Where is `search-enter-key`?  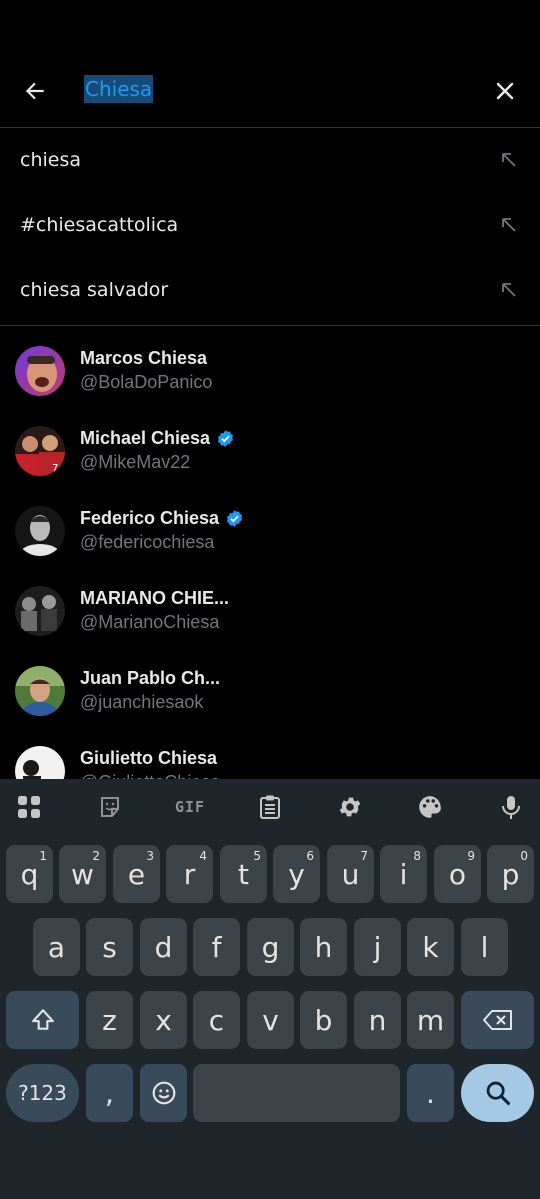 search-enter-key is located at coordinates (497, 1093).